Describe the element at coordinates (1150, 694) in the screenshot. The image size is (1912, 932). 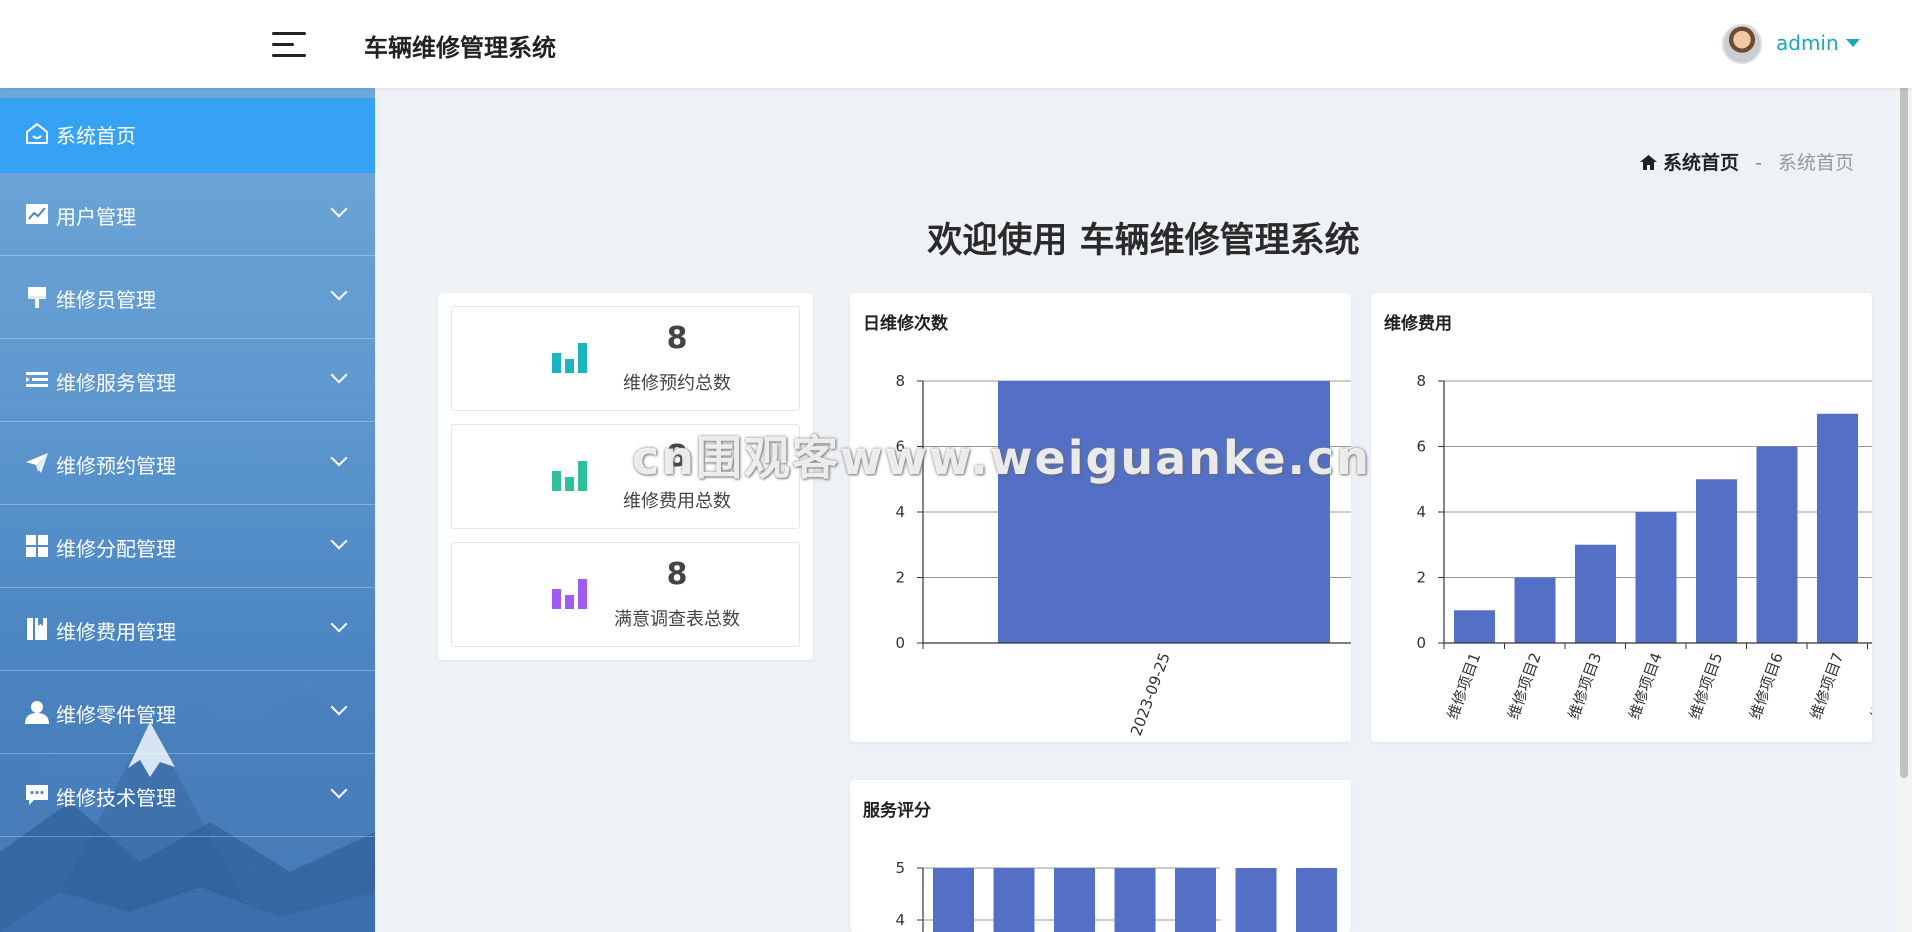
I see `x-tick-label: 2023-09-25` at that location.